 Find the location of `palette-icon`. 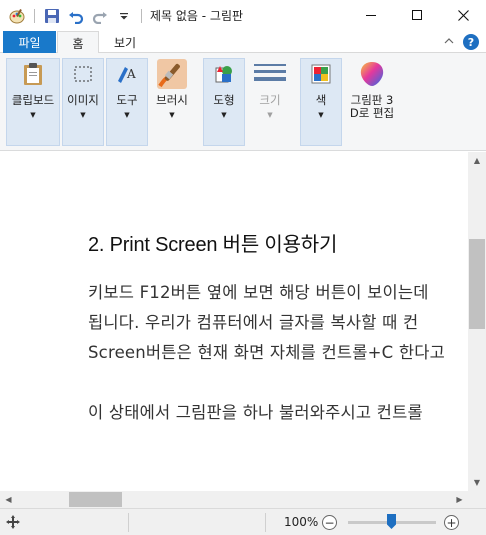

palette-icon is located at coordinates (321, 74).